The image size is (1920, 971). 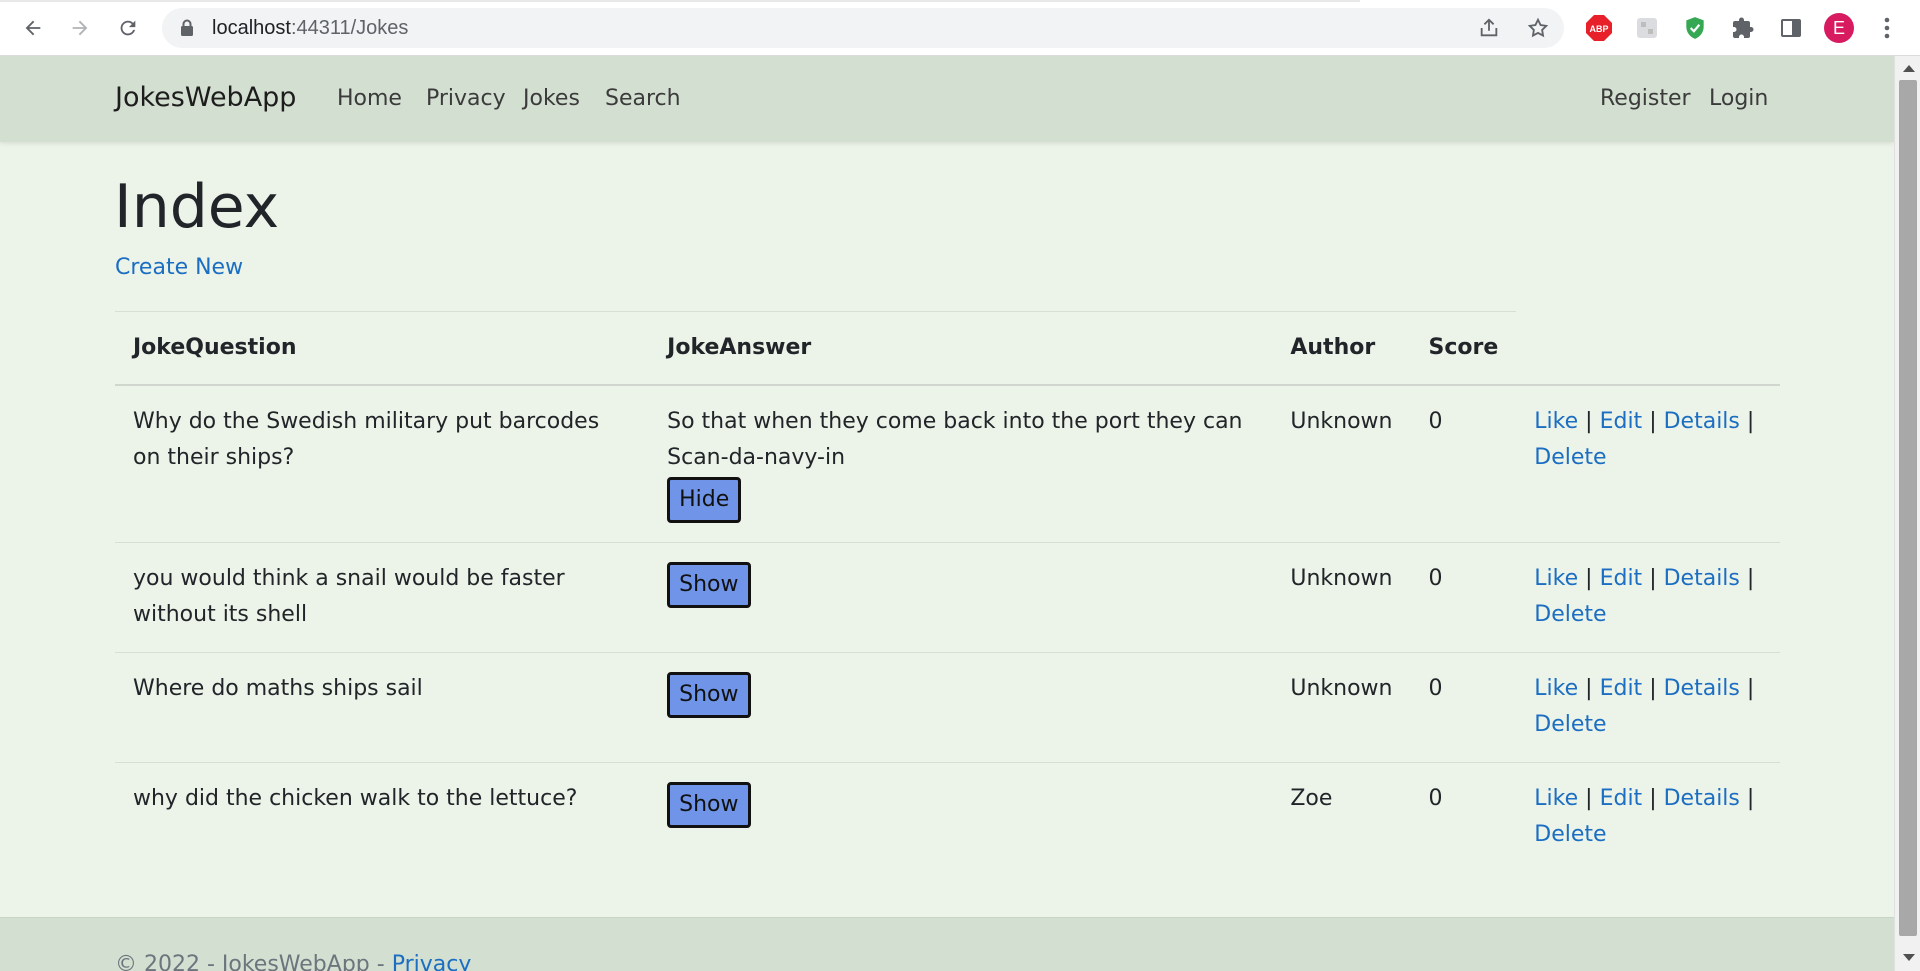 I want to click on scrollbar-thumb, so click(x=1908, y=508).